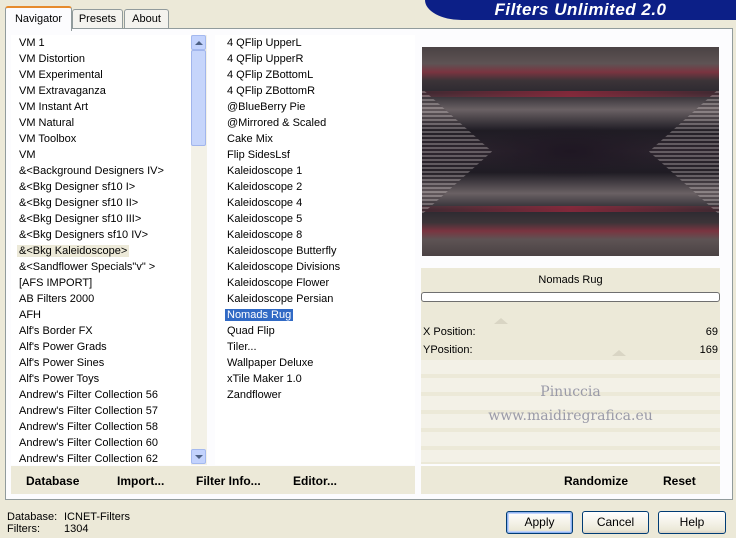  What do you see at coordinates (596, 481) in the screenshot?
I see `randomize-button: Randomize` at bounding box center [596, 481].